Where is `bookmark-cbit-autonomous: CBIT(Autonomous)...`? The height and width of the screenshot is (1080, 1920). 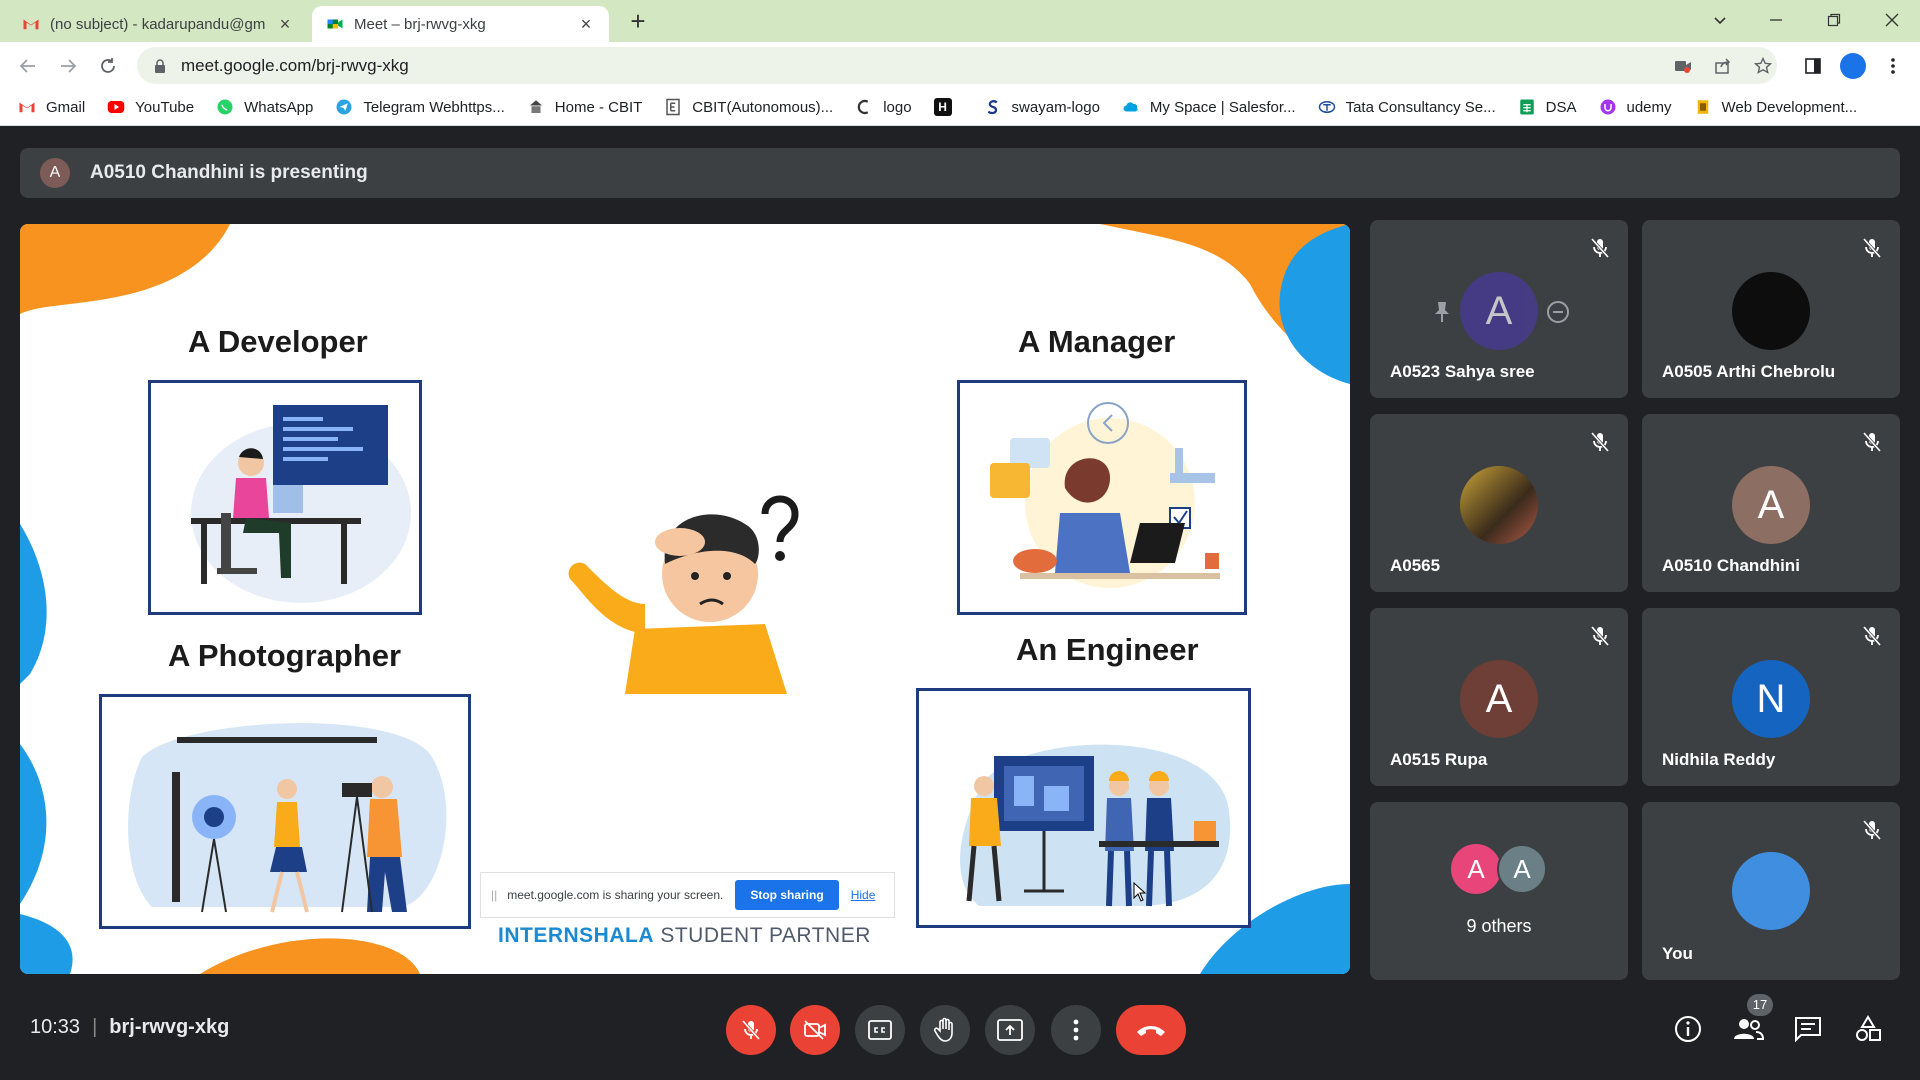 bookmark-cbit-autonomous: CBIT(Autonomous)... is located at coordinates (748, 107).